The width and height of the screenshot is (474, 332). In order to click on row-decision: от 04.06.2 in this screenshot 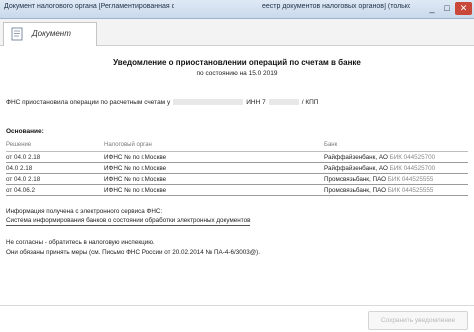, I will do `click(21, 190)`.